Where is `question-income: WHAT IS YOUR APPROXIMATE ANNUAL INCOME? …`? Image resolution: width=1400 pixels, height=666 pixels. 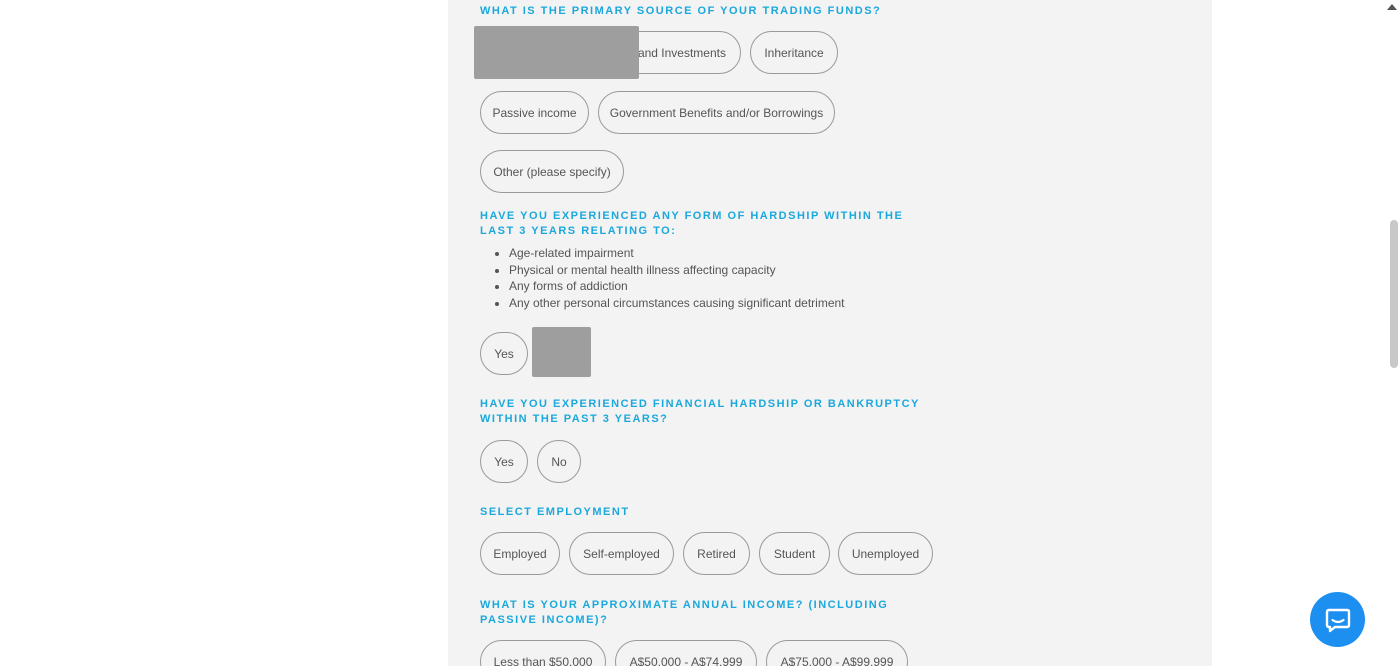
question-income: WHAT IS YOUR APPROXIMATE ANNUAL INCOME? … is located at coordinates (684, 612).